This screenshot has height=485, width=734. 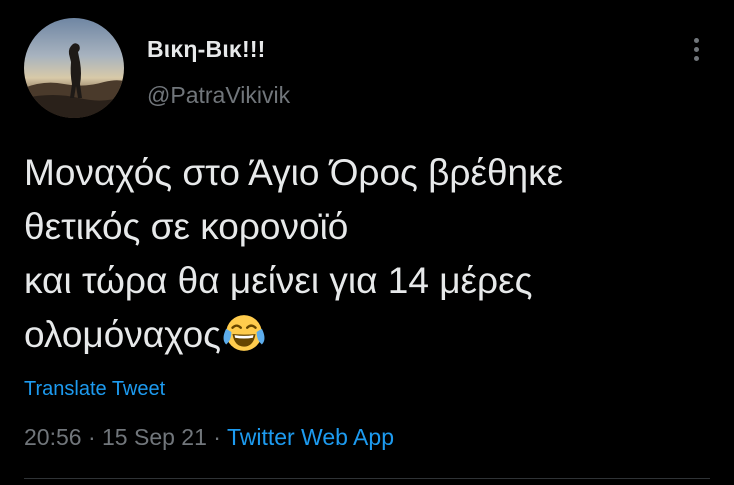 I want to click on tweet-time: 20:56, so click(x=53, y=437).